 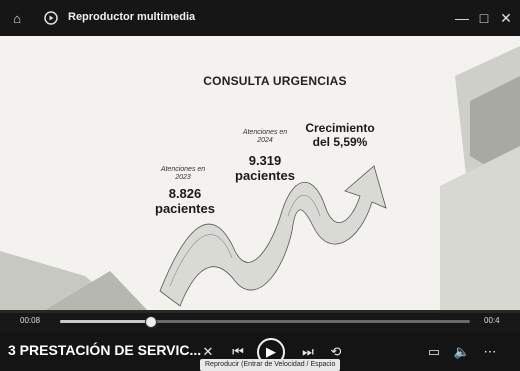 I want to click on elapsed-time: 00:08, so click(x=30, y=320).